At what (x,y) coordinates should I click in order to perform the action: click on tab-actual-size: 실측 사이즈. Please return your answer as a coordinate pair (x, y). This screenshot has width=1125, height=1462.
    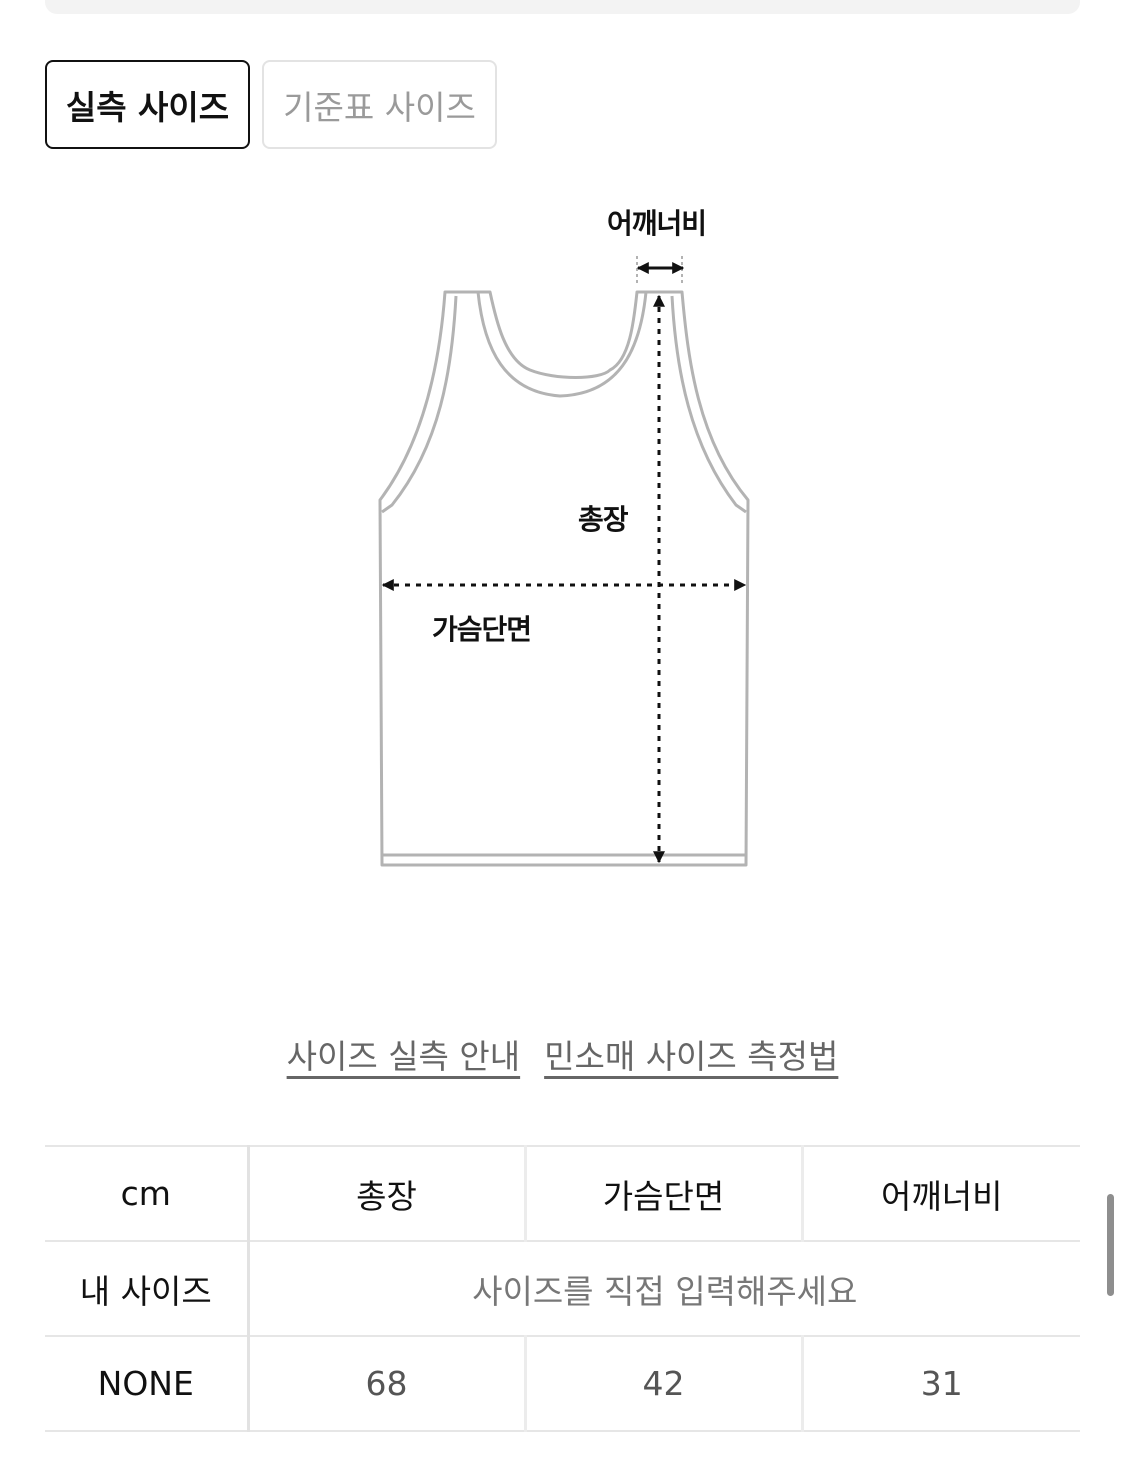
    Looking at the image, I should click on (147, 104).